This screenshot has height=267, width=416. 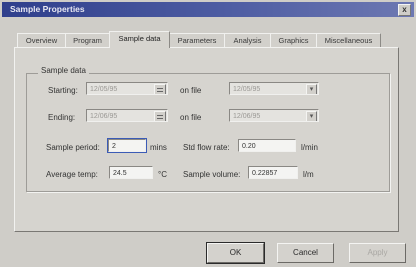 I want to click on tab-program: Program, so click(x=87, y=40).